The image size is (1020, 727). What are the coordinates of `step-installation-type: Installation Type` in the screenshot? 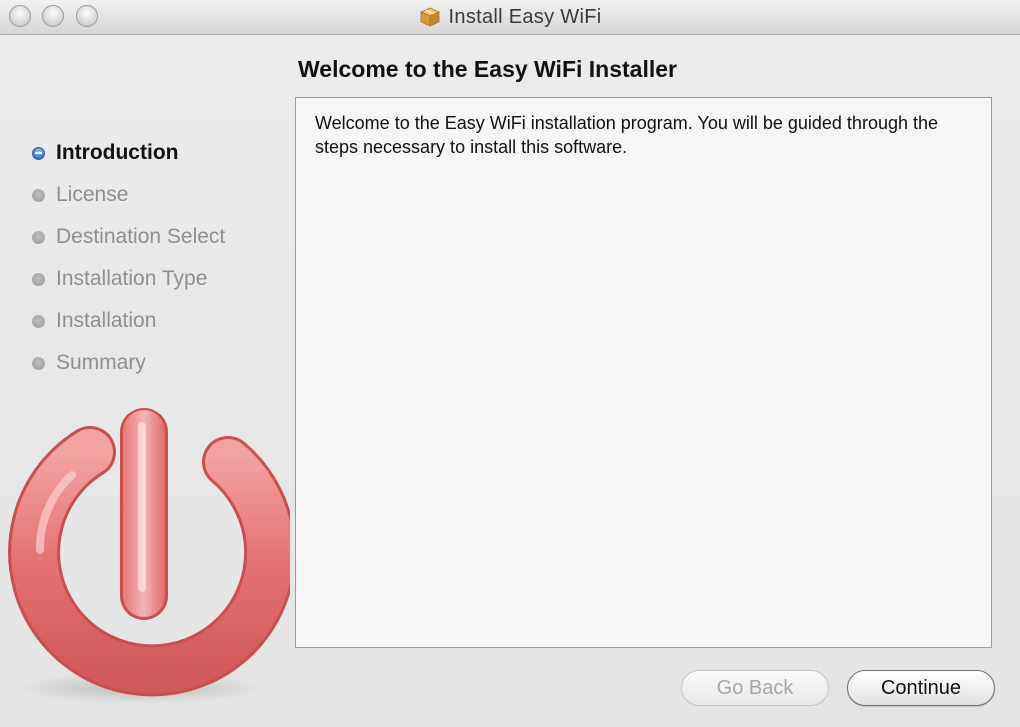 It's located at (128, 279).